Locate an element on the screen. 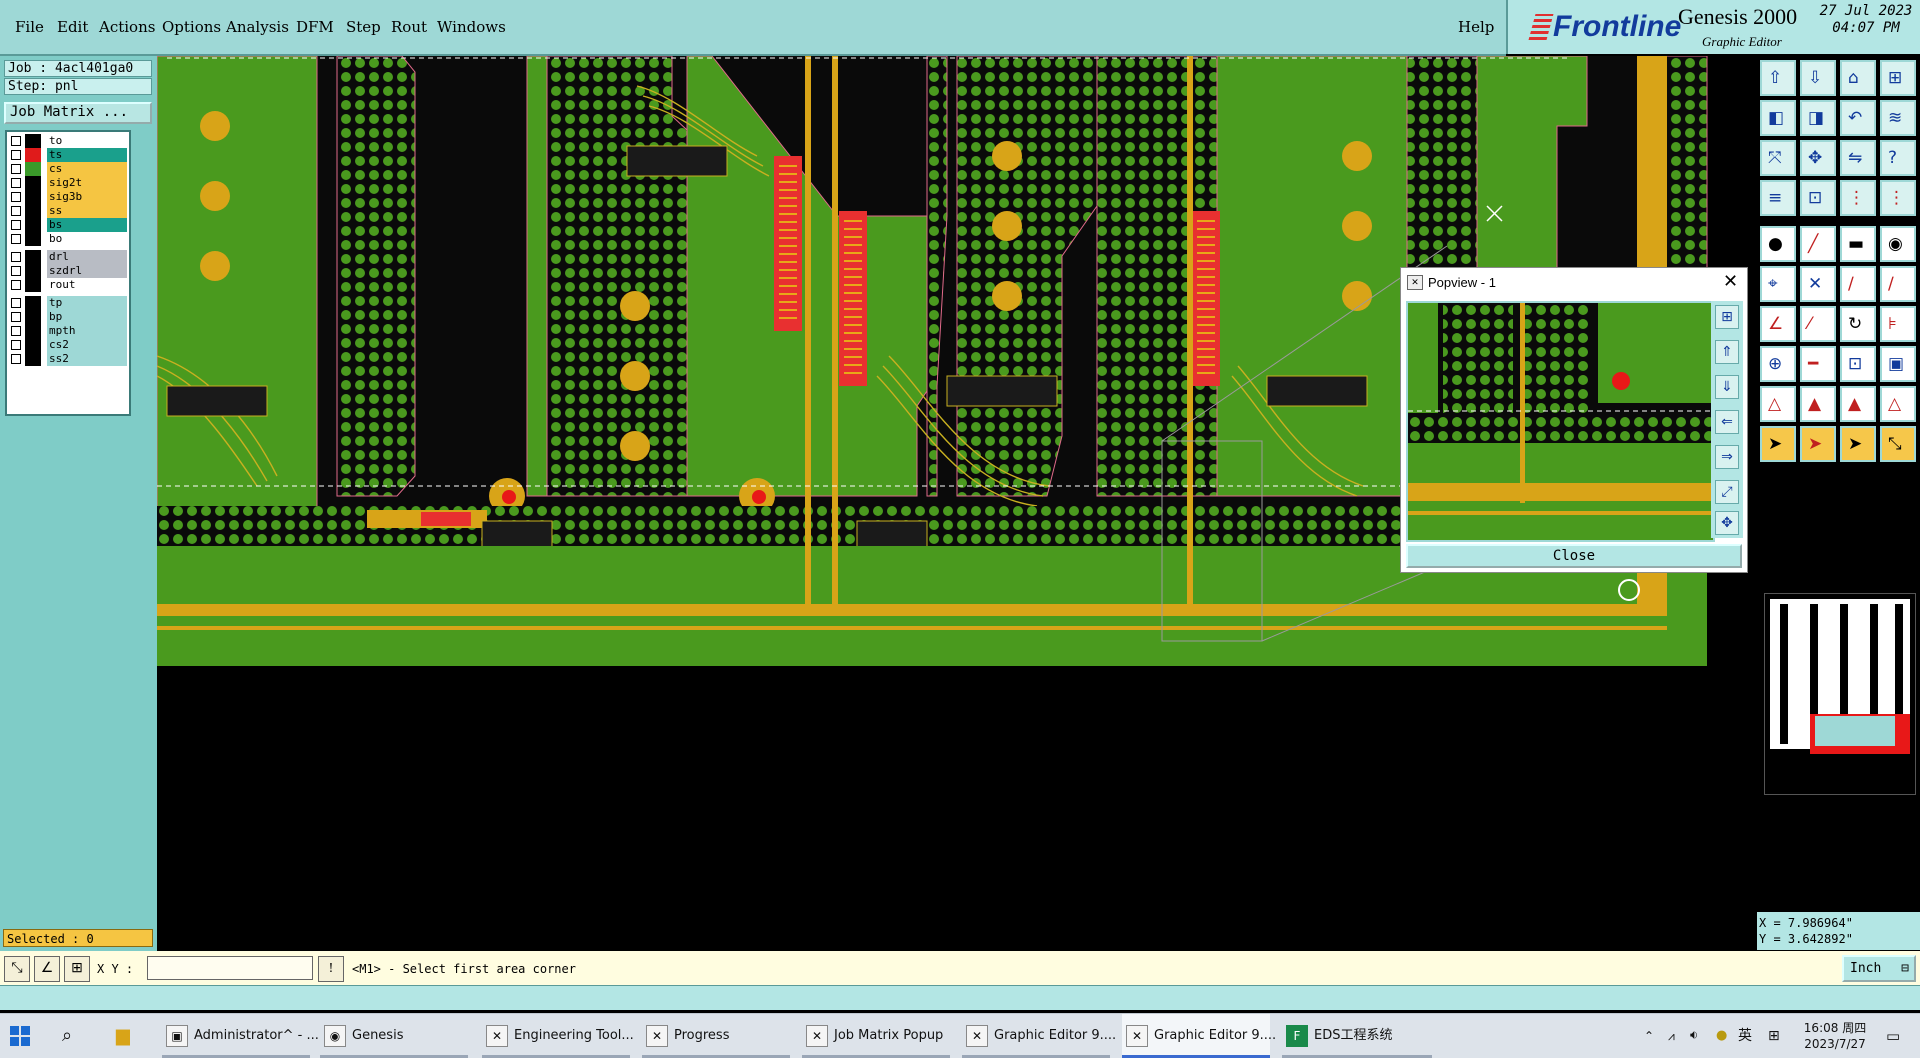 This screenshot has width=1920, height=1058. pointer-multi-icon: ⤡ is located at coordinates (1898, 444).